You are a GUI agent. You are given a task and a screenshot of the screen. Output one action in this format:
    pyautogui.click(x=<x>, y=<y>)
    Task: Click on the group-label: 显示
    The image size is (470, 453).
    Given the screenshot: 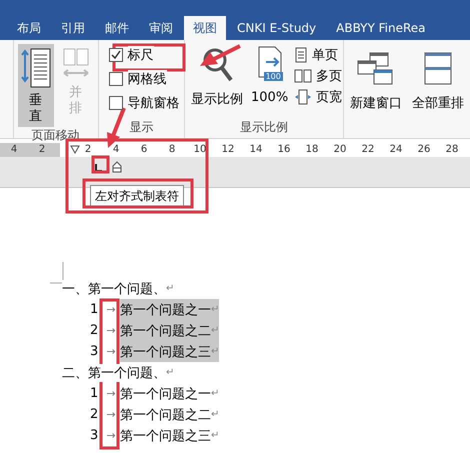 What is the action you would take?
    pyautogui.click(x=141, y=127)
    